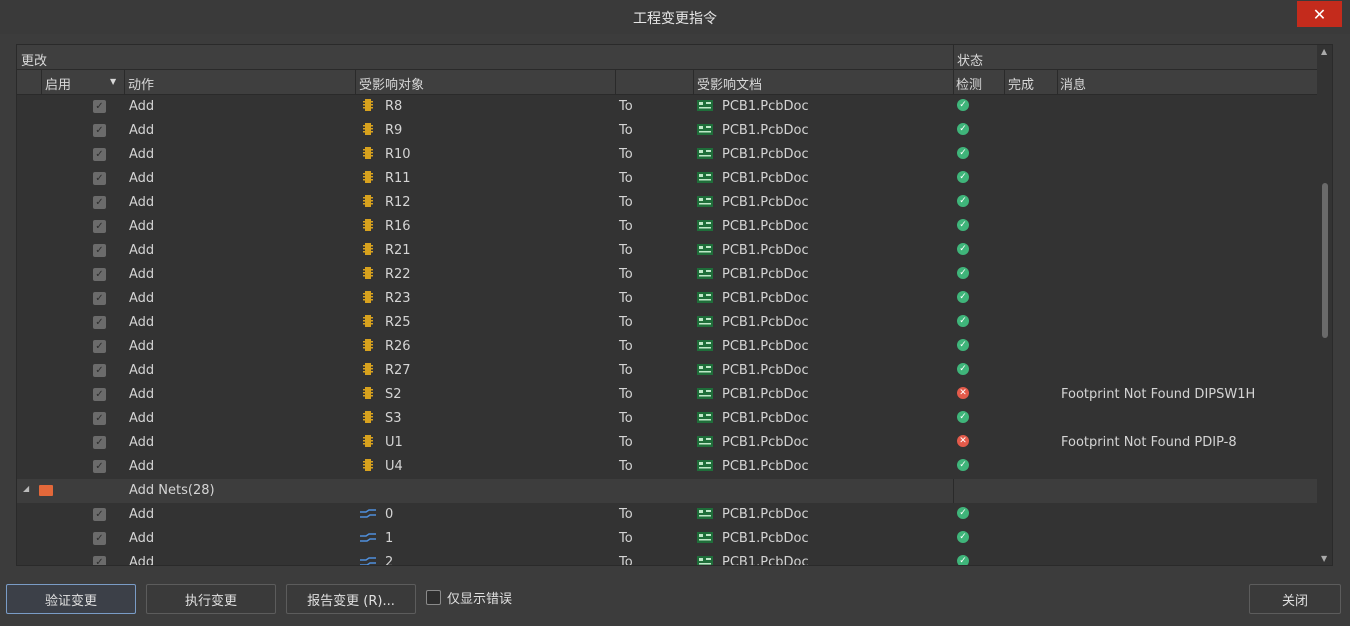  I want to click on group-status-label: 状态, so click(970, 61).